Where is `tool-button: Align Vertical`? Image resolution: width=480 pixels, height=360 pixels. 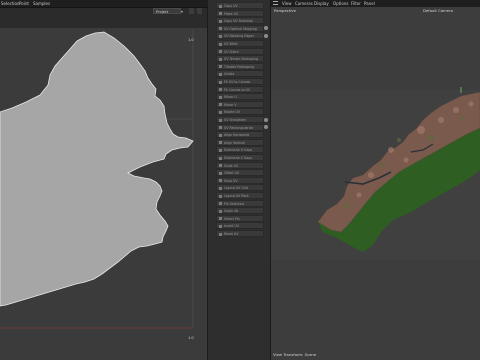
tool-button: Align Vertical is located at coordinates (240, 142).